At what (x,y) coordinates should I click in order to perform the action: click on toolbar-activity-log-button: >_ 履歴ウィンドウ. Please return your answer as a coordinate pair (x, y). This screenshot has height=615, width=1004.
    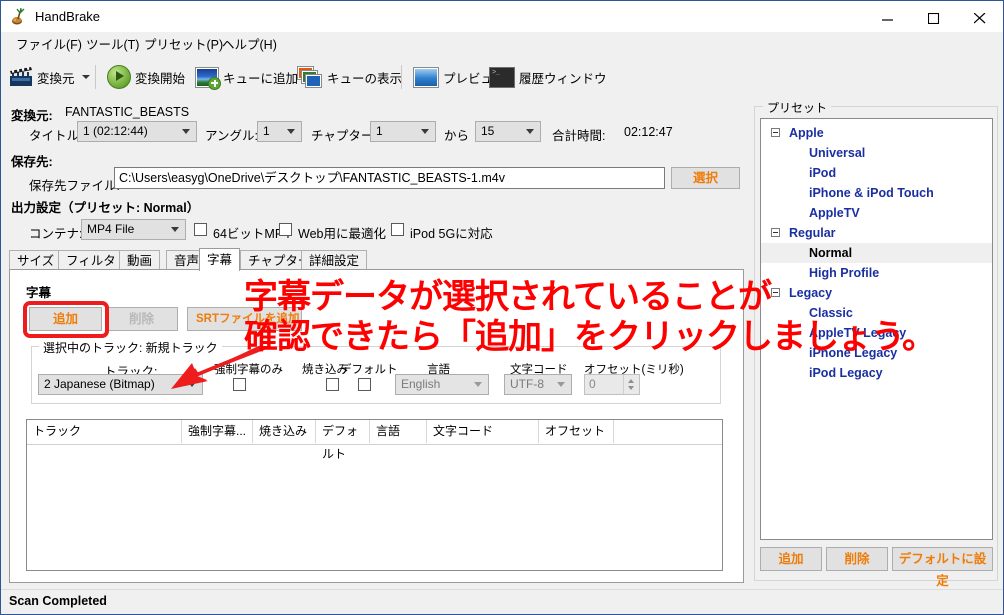
    Looking at the image, I should click on (548, 77).